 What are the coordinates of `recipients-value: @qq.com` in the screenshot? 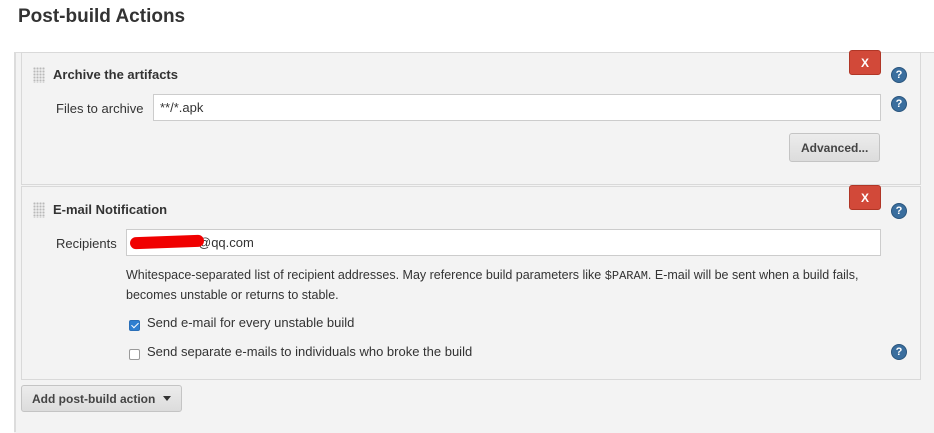 It's located at (226, 242).